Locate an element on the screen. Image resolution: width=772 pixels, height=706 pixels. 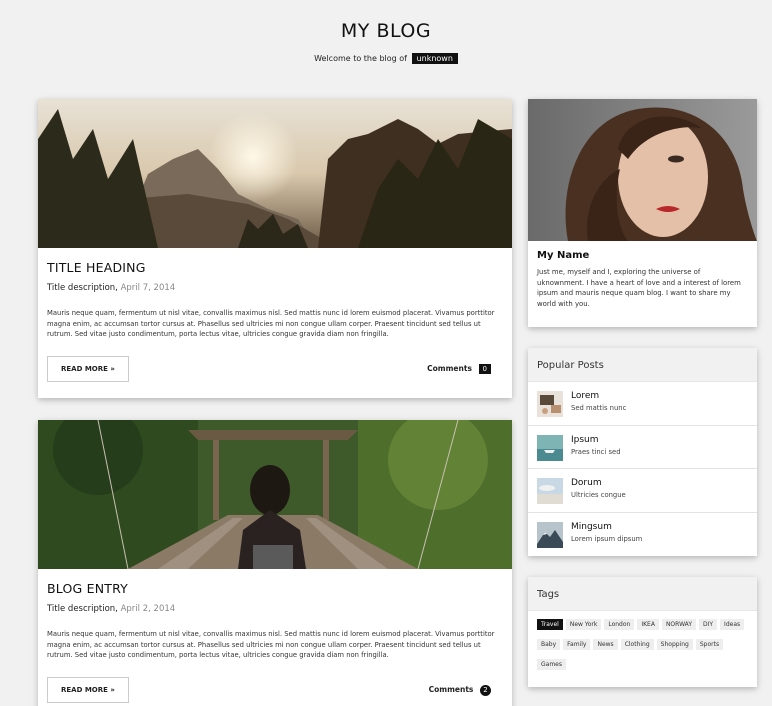
tag-london: London is located at coordinates (619, 624).